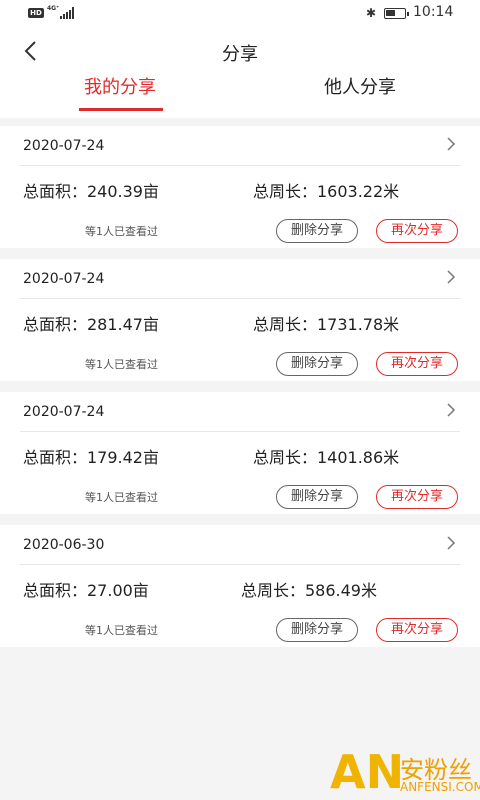 This screenshot has width=480, height=800. Describe the element at coordinates (91, 191) in the screenshot. I see `total-area: 总面积：240.39亩` at that location.